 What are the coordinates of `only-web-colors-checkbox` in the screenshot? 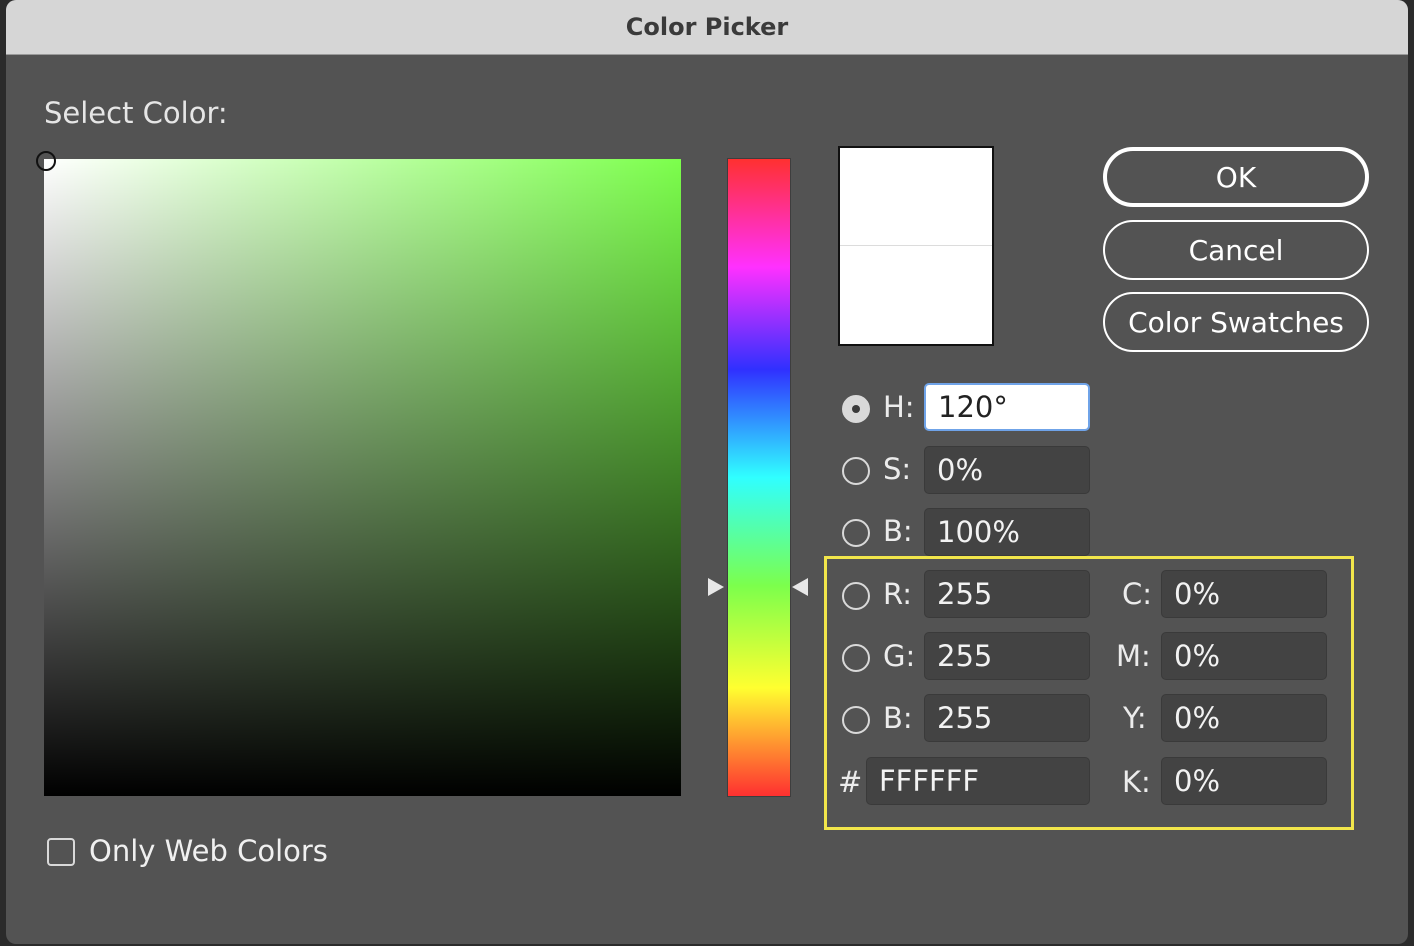 It's located at (61, 852).